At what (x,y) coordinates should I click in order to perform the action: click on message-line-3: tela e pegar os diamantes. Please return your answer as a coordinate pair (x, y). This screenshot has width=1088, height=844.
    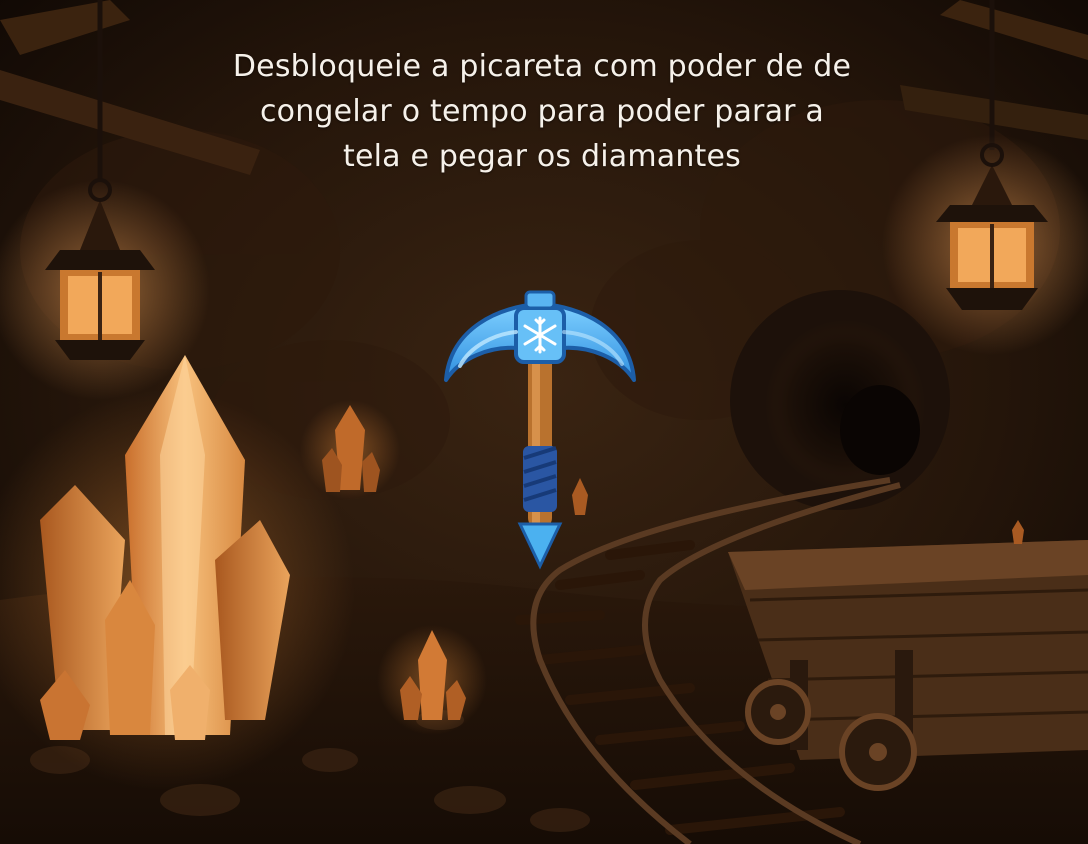
    Looking at the image, I should click on (542, 156).